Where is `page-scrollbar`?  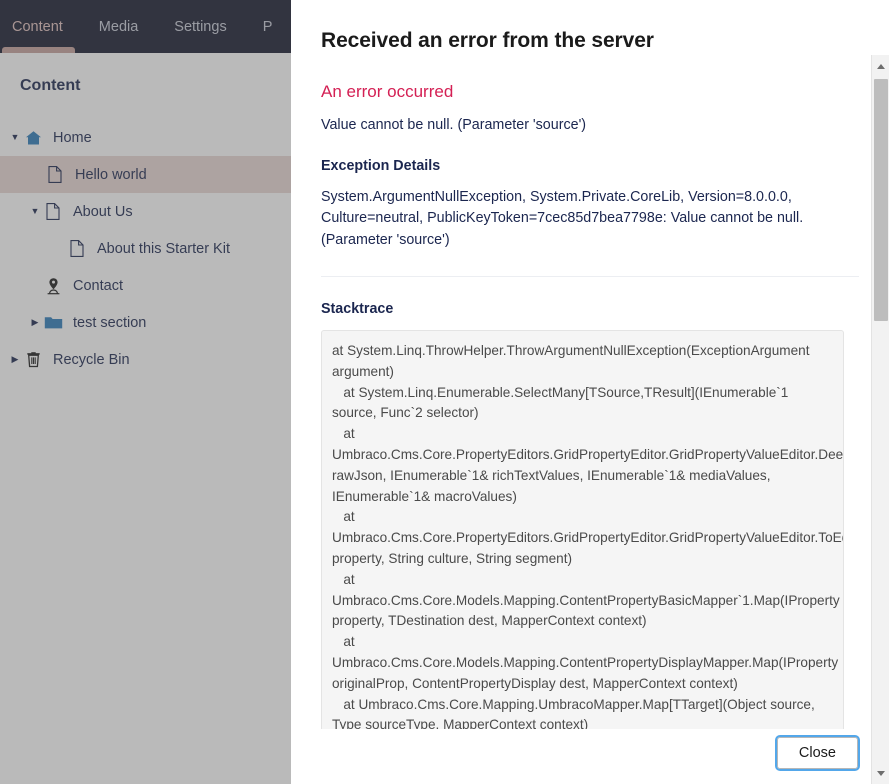 page-scrollbar is located at coordinates (880, 419).